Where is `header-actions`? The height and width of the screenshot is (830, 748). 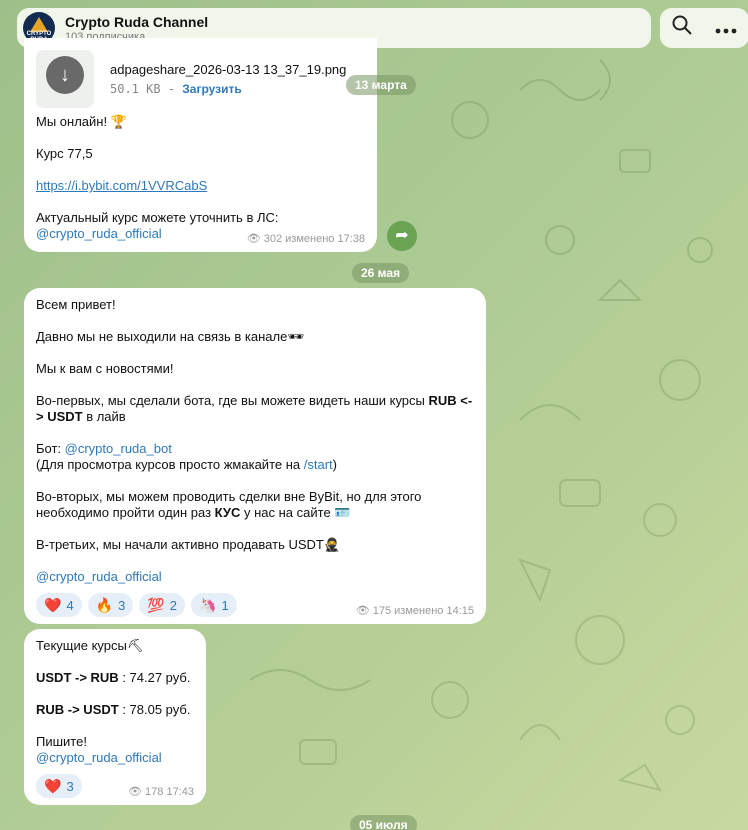
header-actions is located at coordinates (704, 28).